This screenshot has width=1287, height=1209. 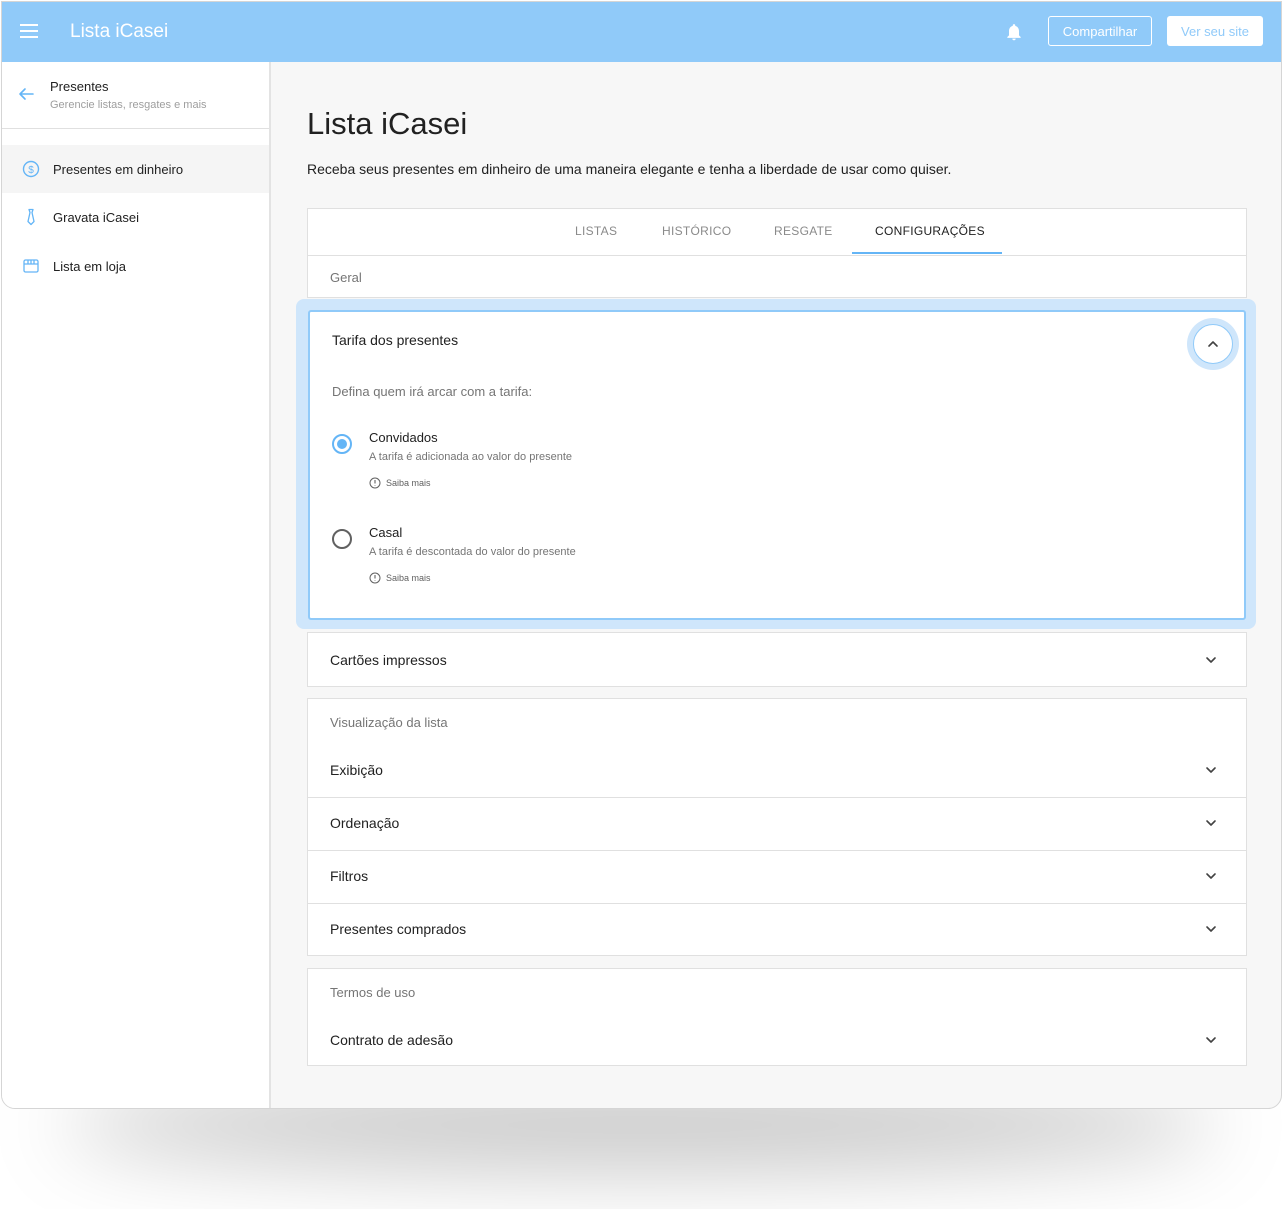 I want to click on printed-cards-title: Cartões impressos, so click(x=388, y=660).